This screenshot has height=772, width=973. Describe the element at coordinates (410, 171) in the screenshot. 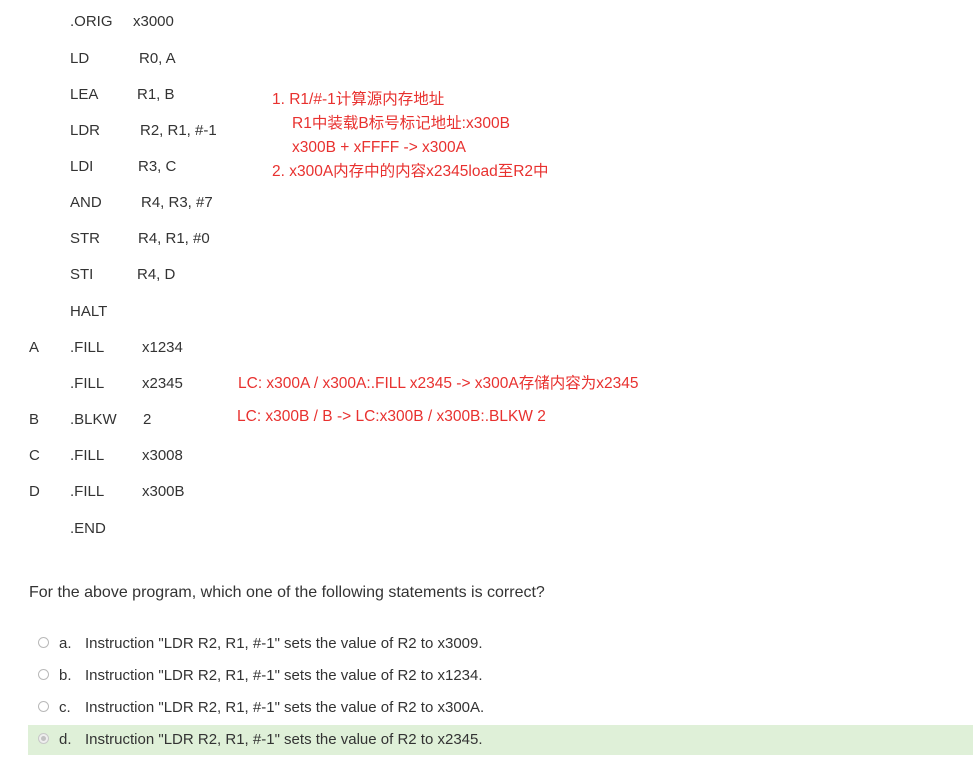

I see `annotation-line: 2. x300A内存中的内容x2345load至R2中` at that location.